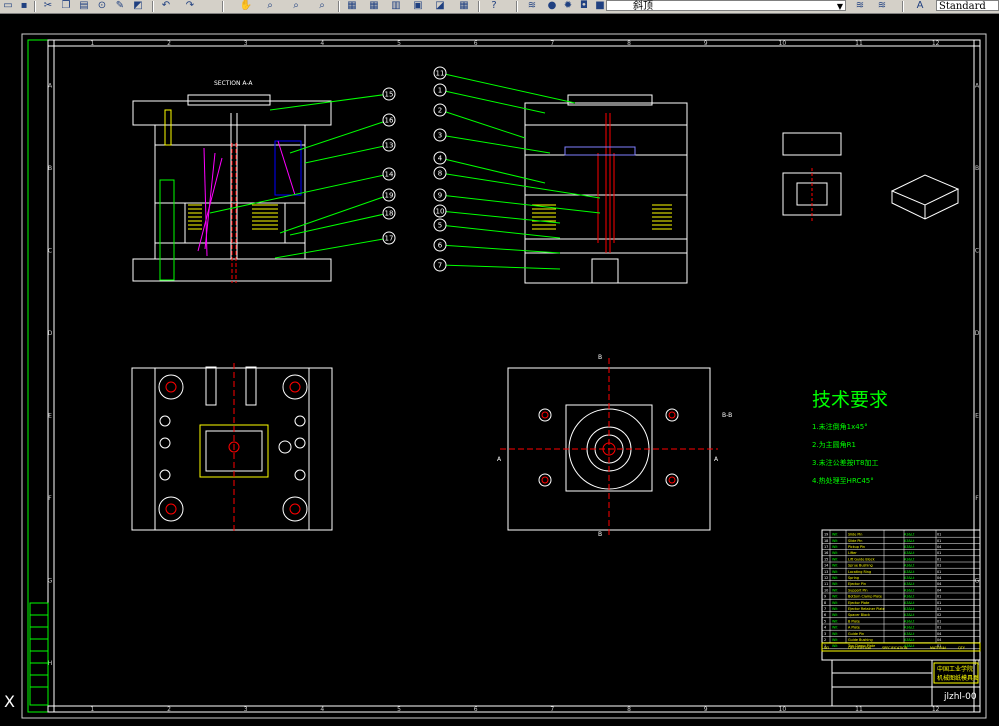  What do you see at coordinates (977, 168) in the screenshot?
I see `row-label-right: B` at bounding box center [977, 168].